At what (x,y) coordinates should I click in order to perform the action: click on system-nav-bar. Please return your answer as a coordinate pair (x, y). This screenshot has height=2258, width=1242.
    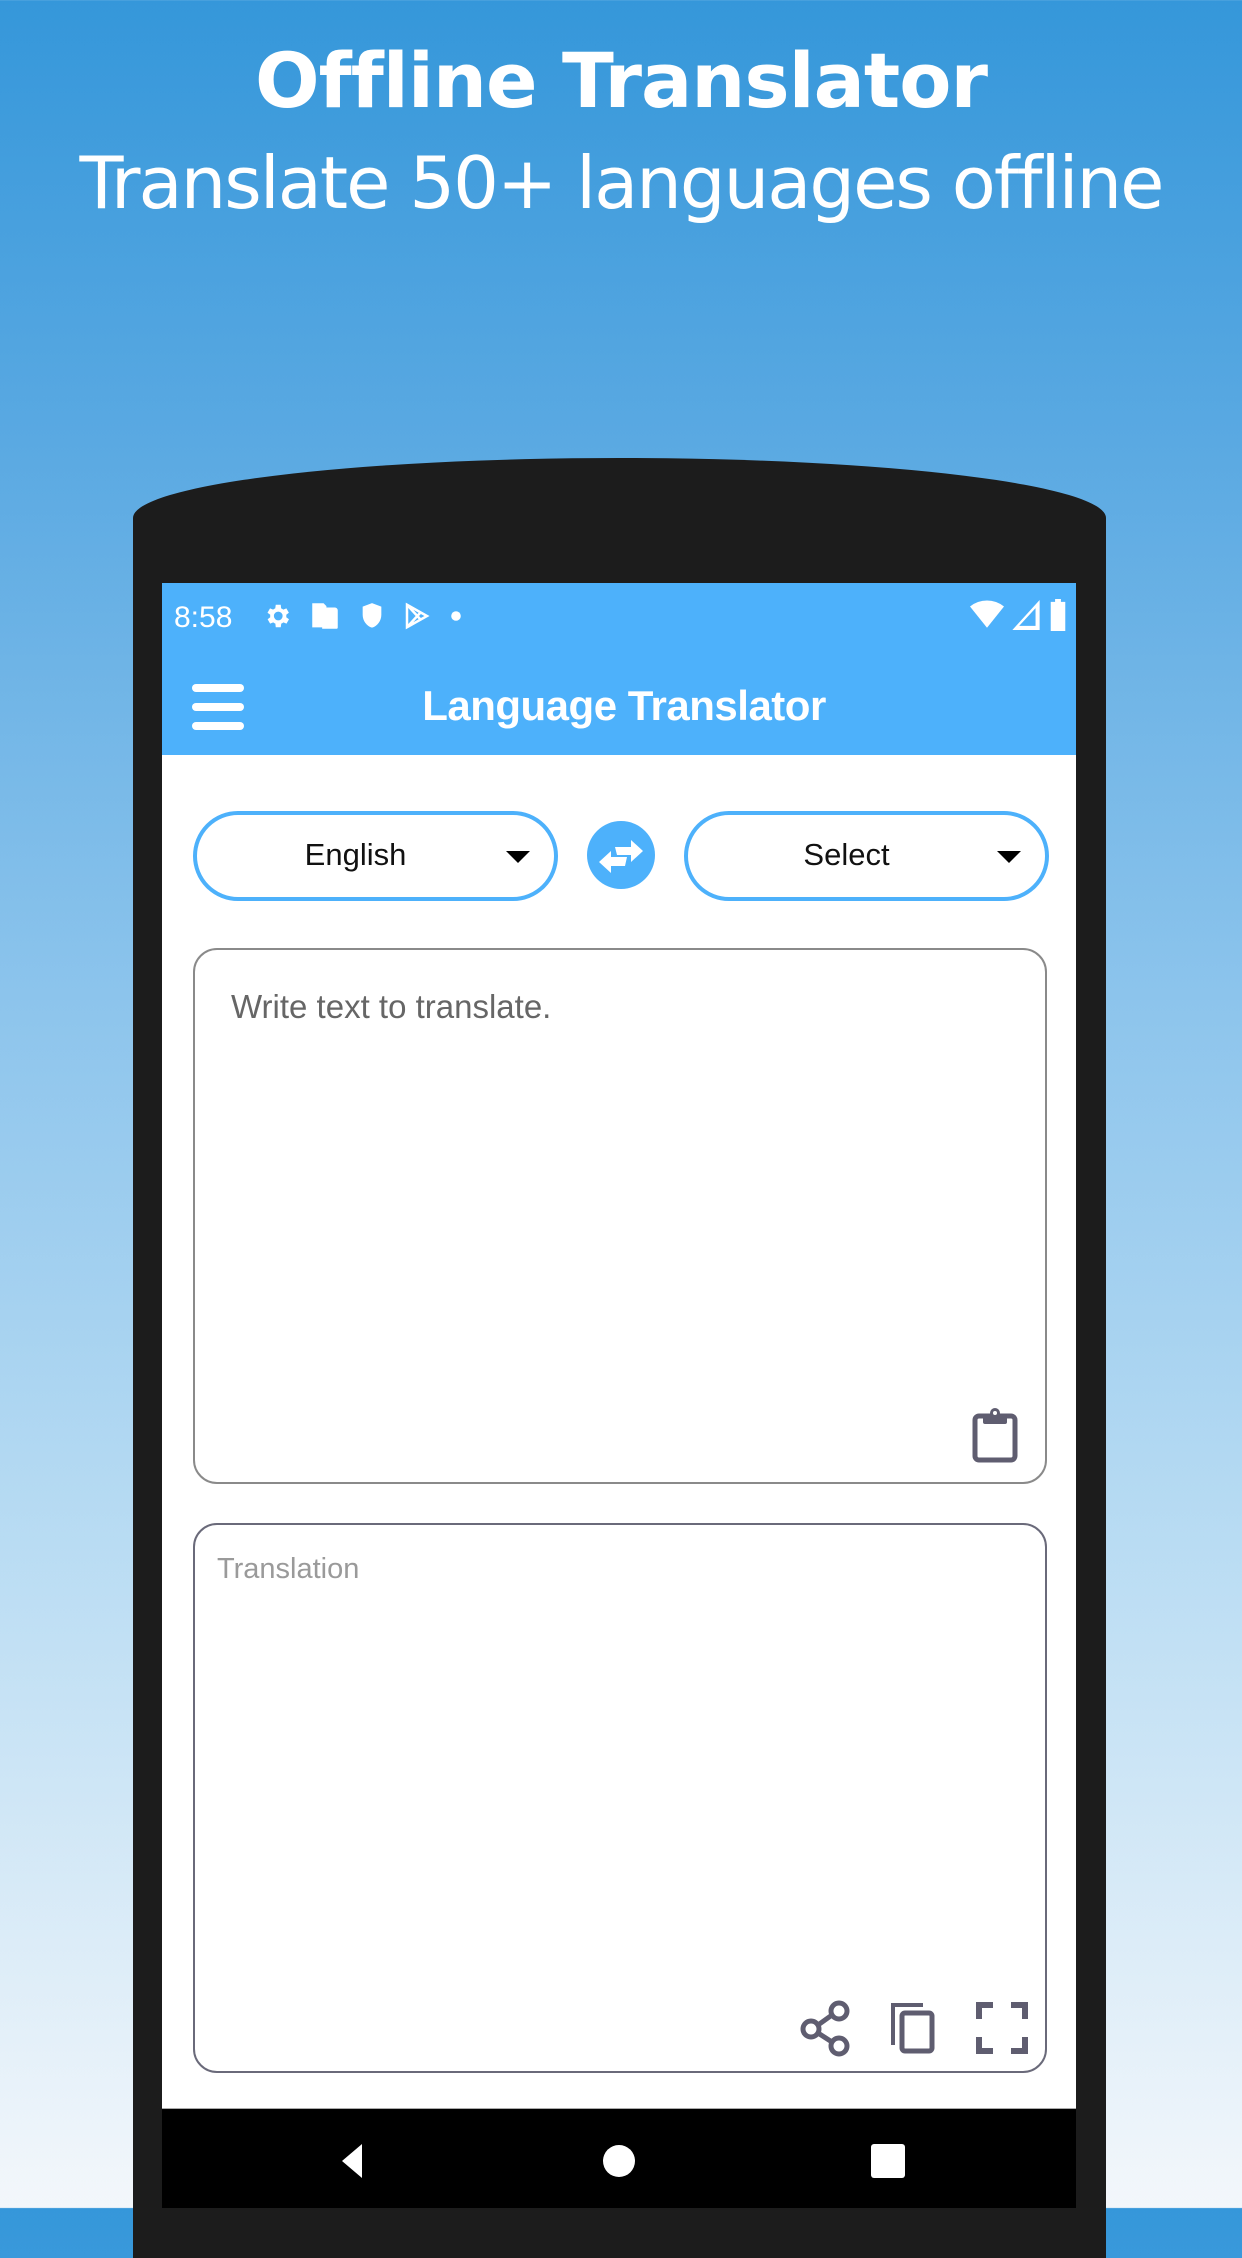
    Looking at the image, I should click on (619, 2158).